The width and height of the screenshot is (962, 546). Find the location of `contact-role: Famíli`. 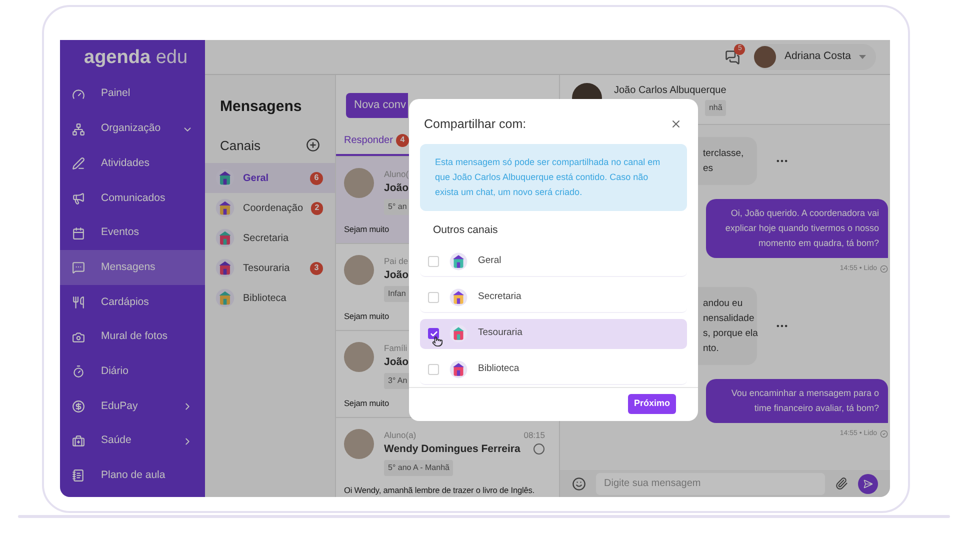

contact-role: Famíli is located at coordinates (396, 348).